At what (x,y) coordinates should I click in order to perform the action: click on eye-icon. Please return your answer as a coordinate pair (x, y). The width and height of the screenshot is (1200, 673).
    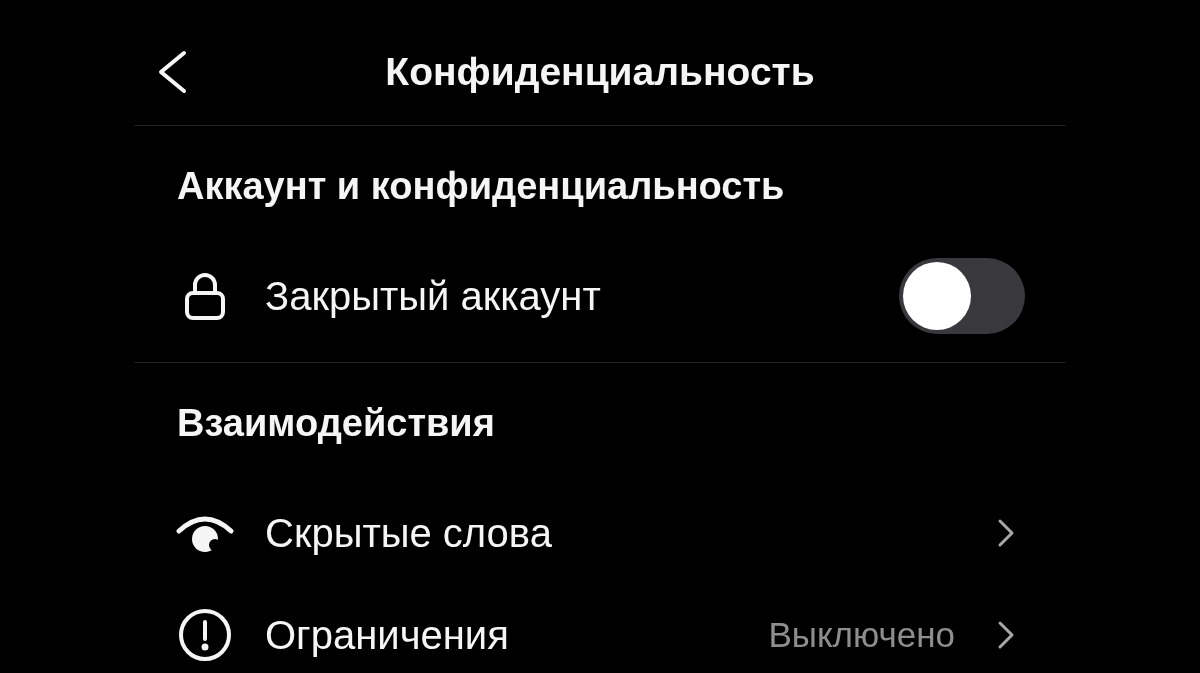
    Looking at the image, I should click on (205, 533).